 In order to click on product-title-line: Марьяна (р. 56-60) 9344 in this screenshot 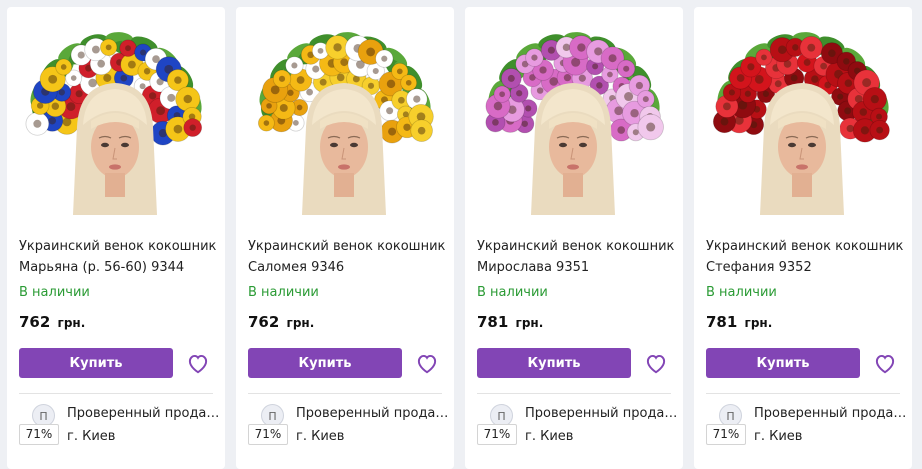, I will do `click(119, 267)`.